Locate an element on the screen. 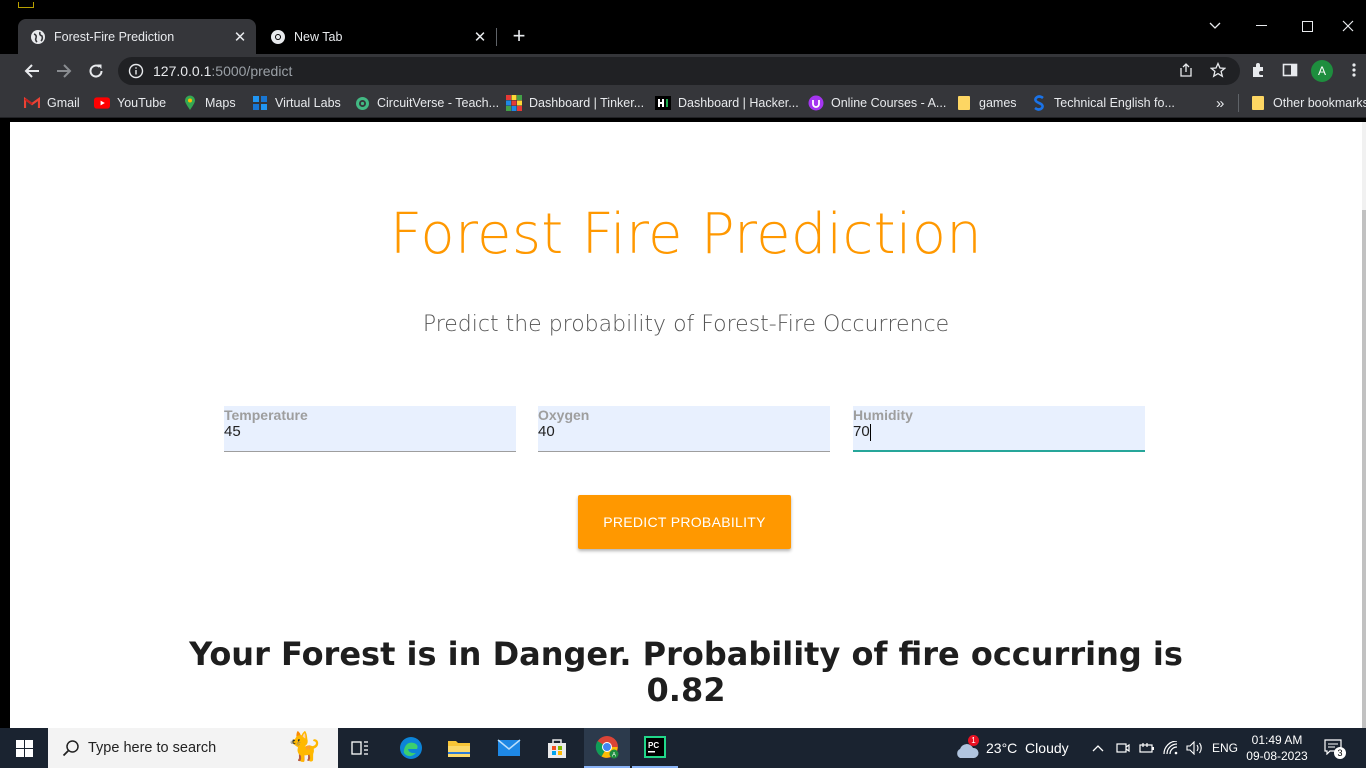 Image resolution: width=1366 pixels, height=768 pixels. tab-forest-fire-prediction: Forest-Fire Prediction ✕ is located at coordinates (137, 36).